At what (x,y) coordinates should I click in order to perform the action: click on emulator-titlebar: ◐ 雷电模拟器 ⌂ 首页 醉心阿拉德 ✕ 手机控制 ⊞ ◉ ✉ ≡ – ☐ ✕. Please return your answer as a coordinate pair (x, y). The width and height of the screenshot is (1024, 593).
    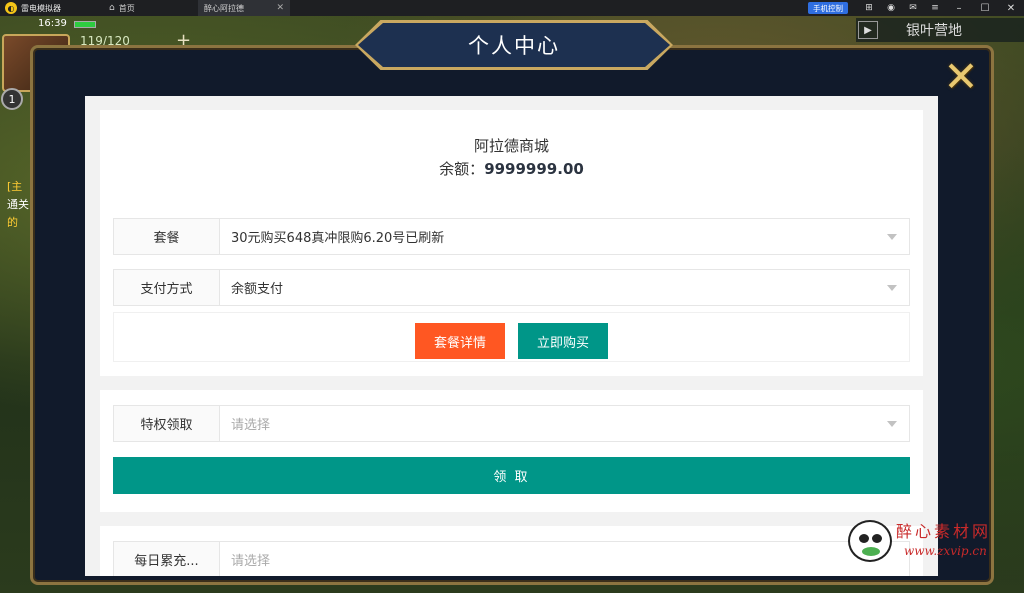
    Looking at the image, I should click on (512, 8).